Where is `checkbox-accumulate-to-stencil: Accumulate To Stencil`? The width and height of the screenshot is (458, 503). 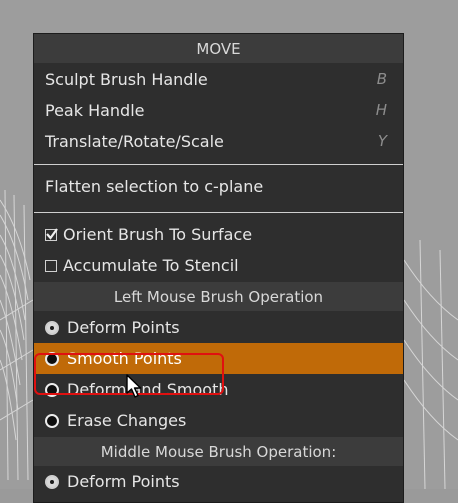 checkbox-accumulate-to-stencil: Accumulate To Stencil is located at coordinates (218, 265).